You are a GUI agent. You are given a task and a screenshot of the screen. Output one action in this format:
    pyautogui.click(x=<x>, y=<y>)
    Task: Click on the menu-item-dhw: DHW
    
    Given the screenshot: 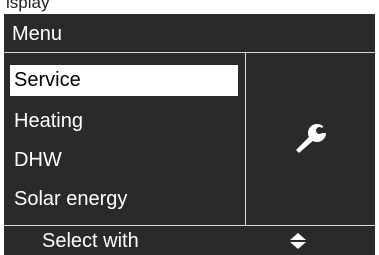 What is the action you would take?
    pyautogui.click(x=124, y=160)
    